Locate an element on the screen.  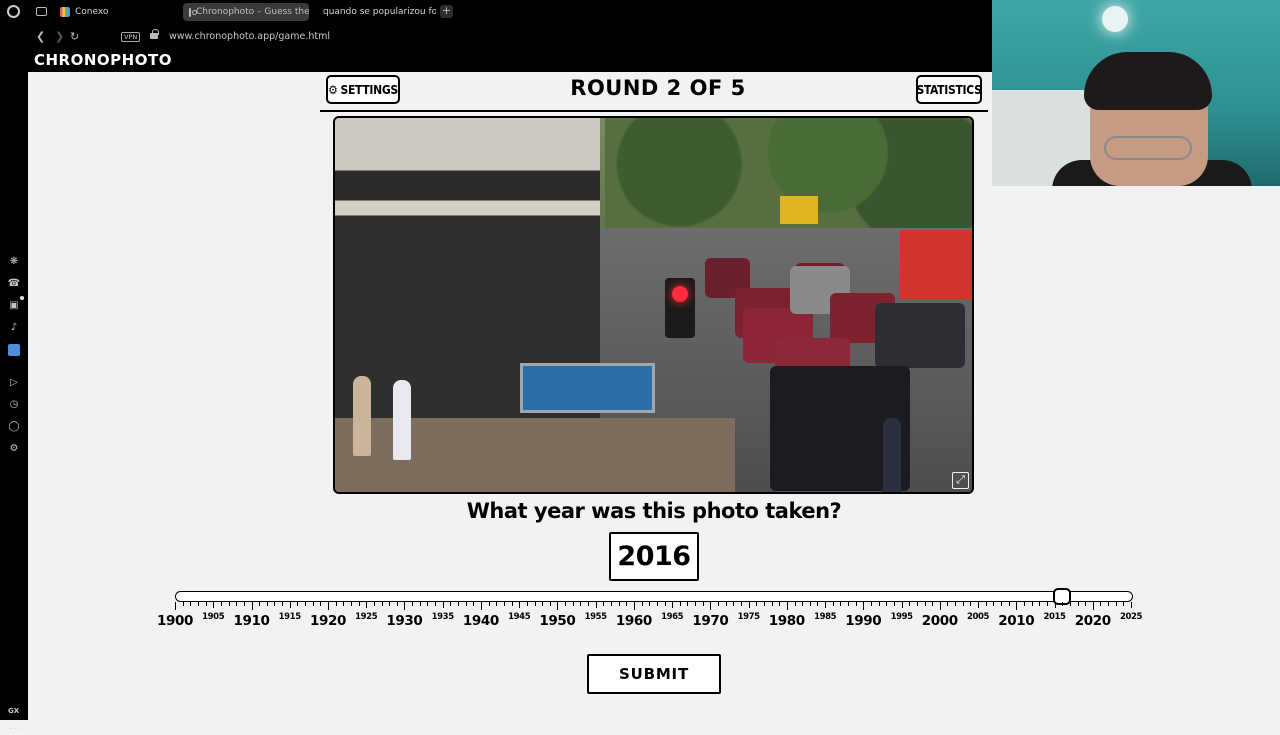
whatsapp-icon: ☎ is located at coordinates (14, 284).